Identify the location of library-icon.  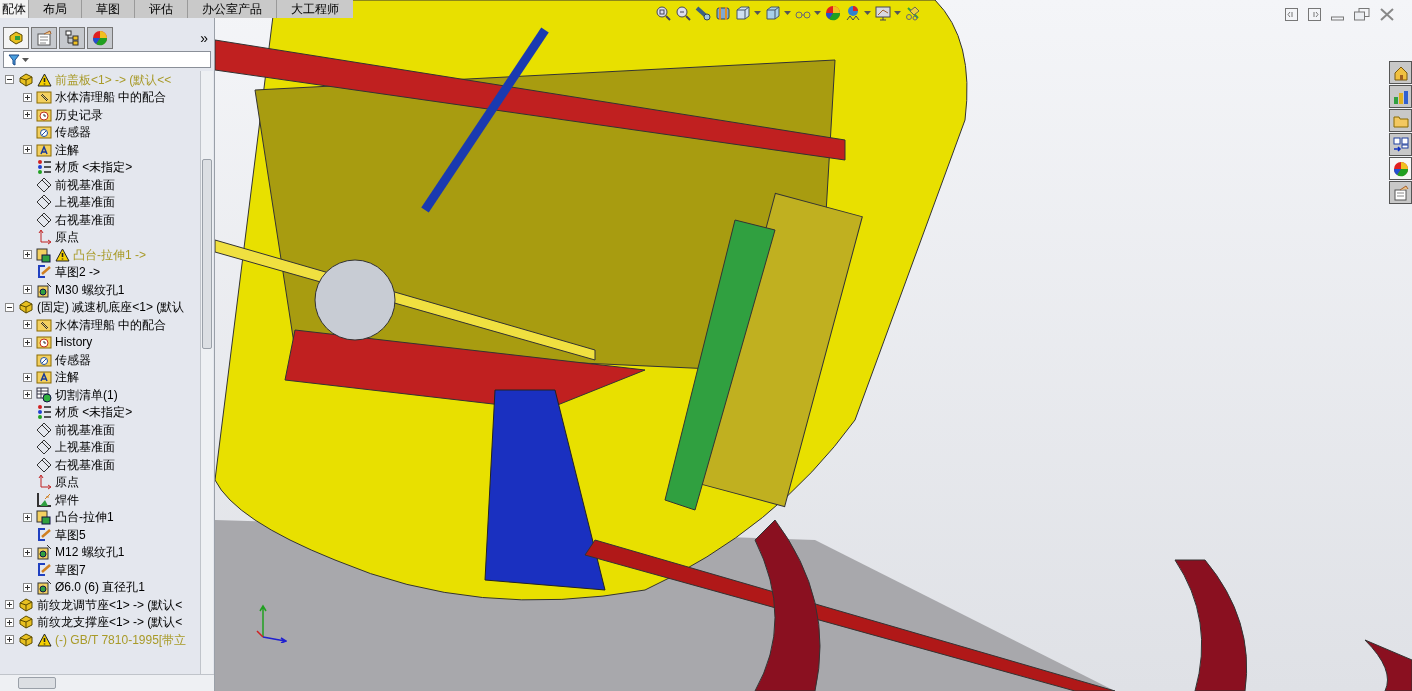
(1400, 96).